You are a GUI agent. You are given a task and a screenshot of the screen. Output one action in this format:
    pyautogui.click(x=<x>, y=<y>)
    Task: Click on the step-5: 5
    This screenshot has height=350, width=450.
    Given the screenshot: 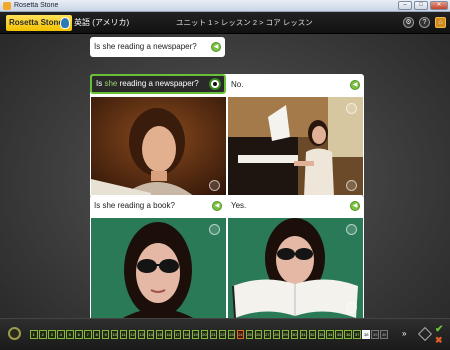 What is the action you would take?
    pyautogui.click(x=69, y=334)
    